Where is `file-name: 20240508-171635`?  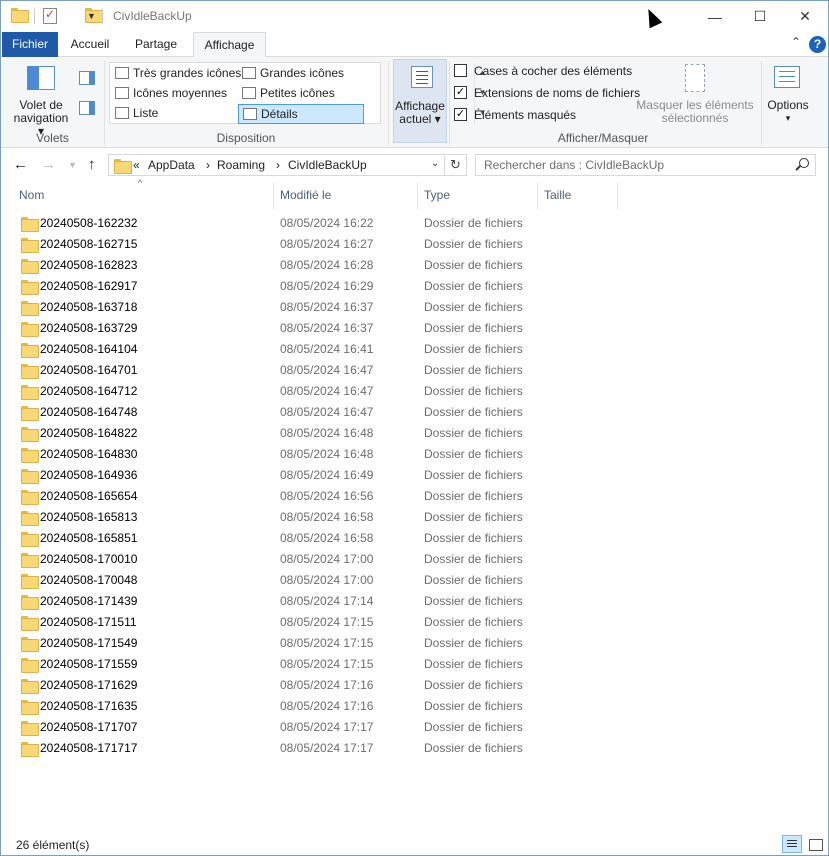
file-name: 20240508-171635 is located at coordinates (89, 706).